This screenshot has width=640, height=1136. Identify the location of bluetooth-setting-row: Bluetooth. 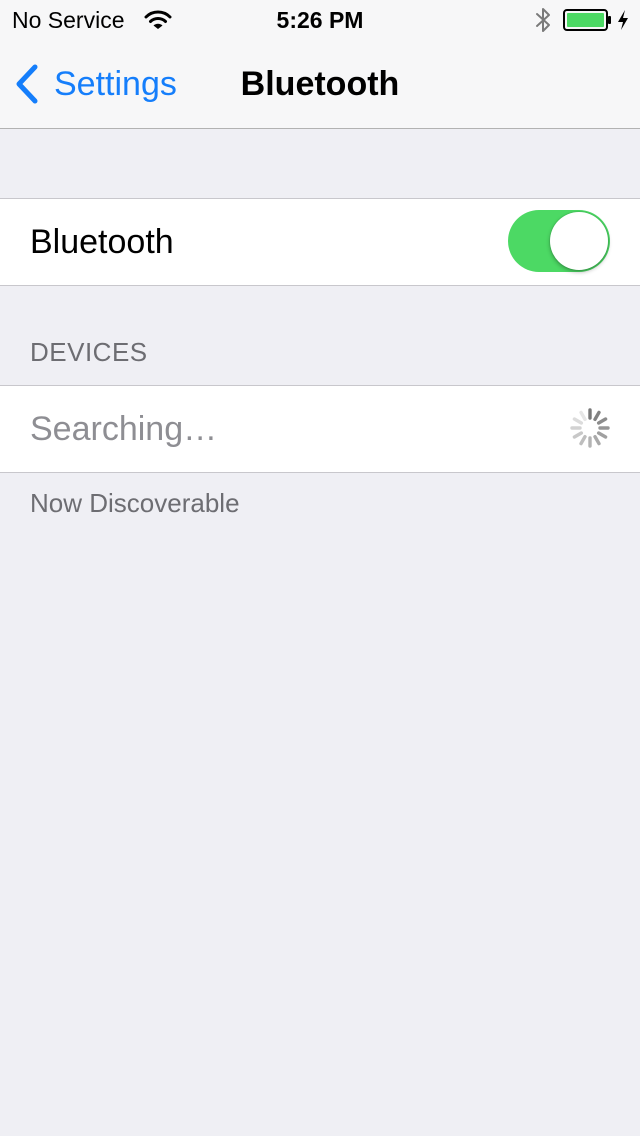
(320, 242).